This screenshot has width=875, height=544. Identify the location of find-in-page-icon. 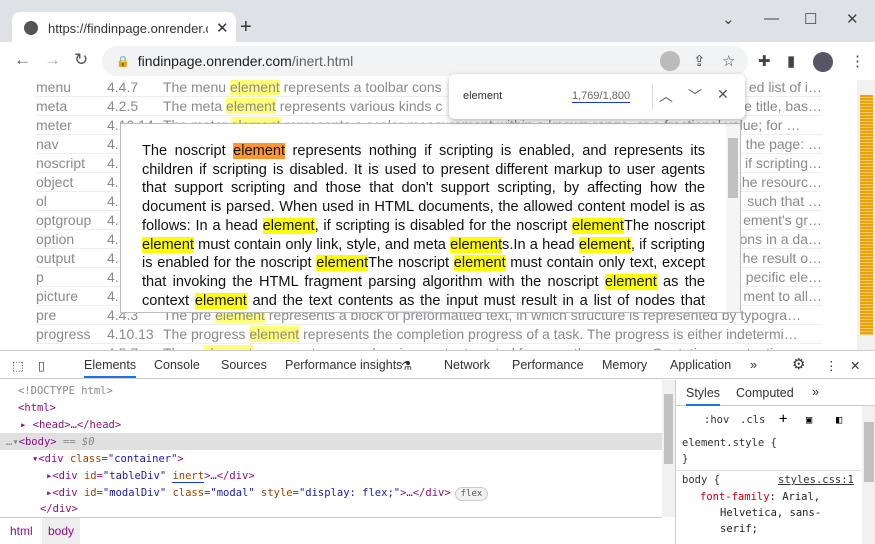
(670, 61).